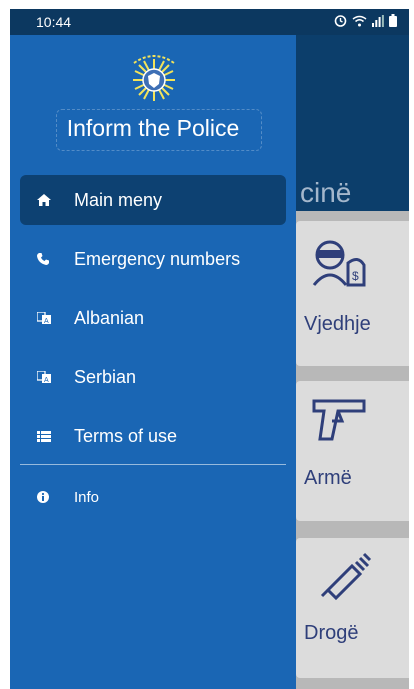 This screenshot has height=689, width=414. I want to click on menu-item-terms-of-use: Terms of use, so click(153, 436).